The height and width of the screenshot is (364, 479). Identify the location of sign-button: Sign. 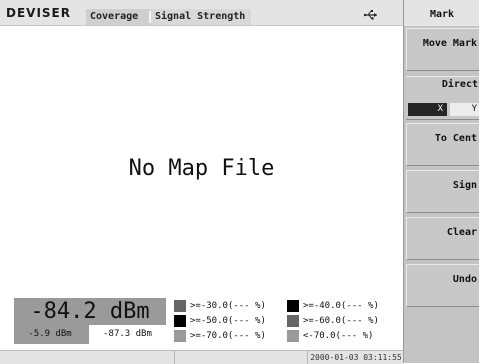
(442, 191).